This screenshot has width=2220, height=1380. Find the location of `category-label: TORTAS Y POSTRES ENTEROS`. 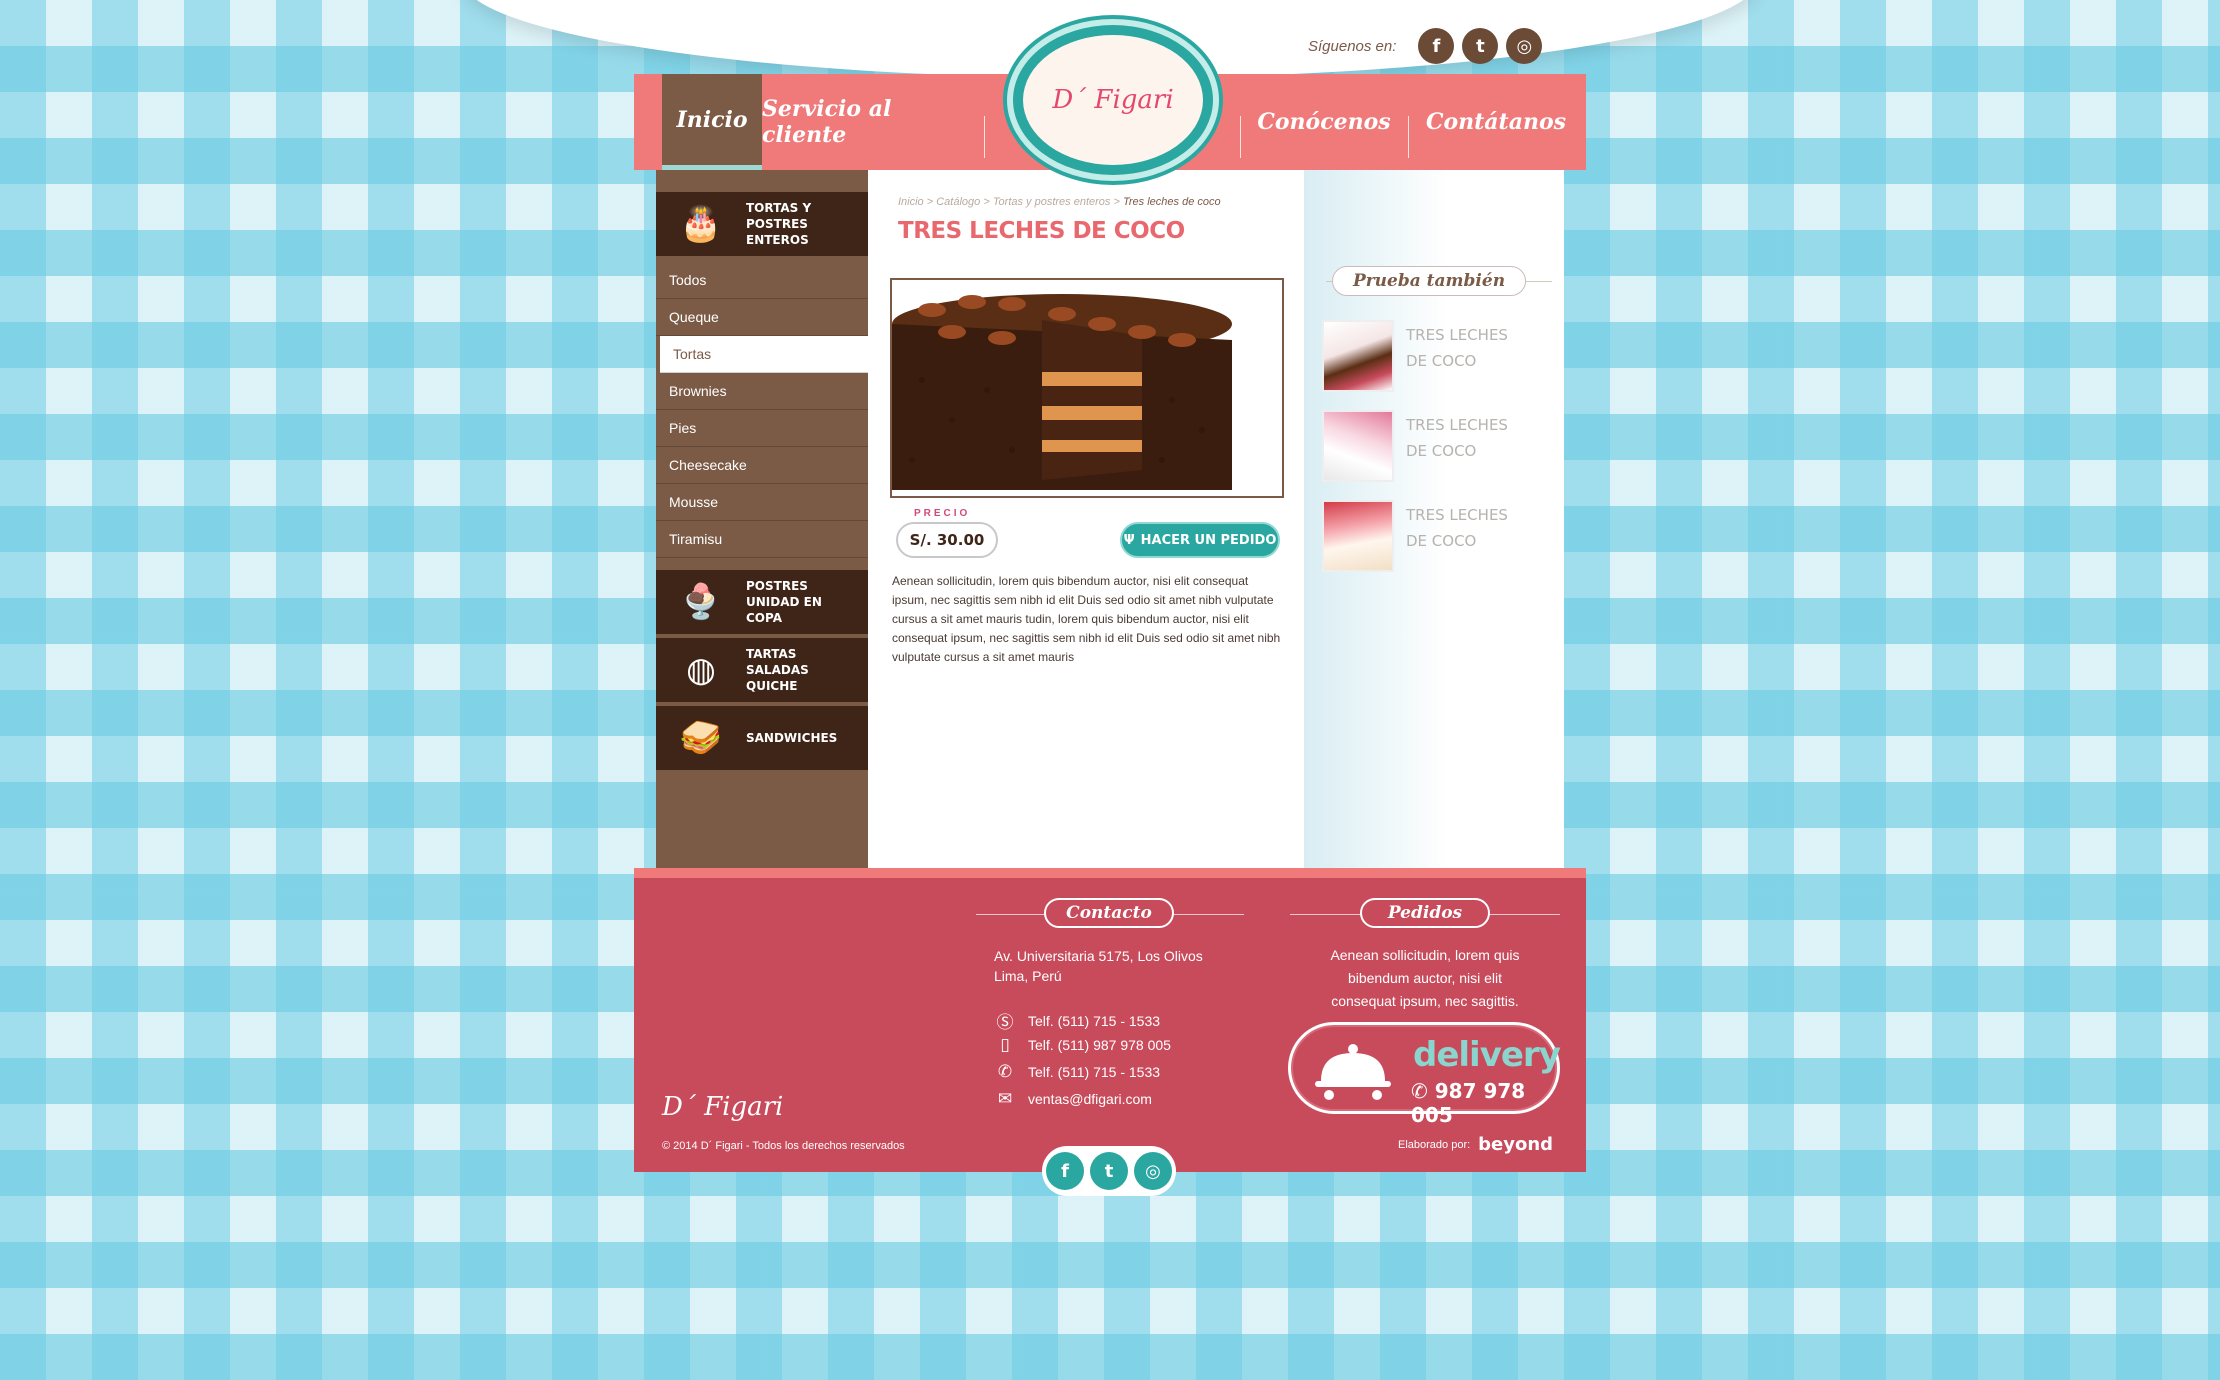

category-label: TORTAS Y POSTRES ENTEROS is located at coordinates (779, 224).